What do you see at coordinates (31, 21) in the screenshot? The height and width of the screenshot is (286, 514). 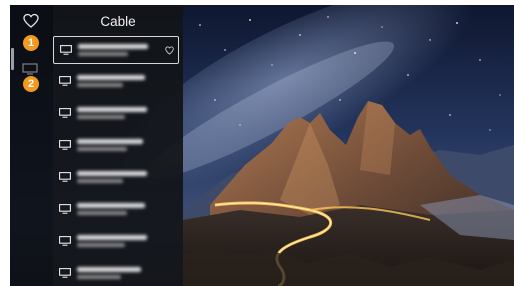 I see `heart-icon` at bounding box center [31, 21].